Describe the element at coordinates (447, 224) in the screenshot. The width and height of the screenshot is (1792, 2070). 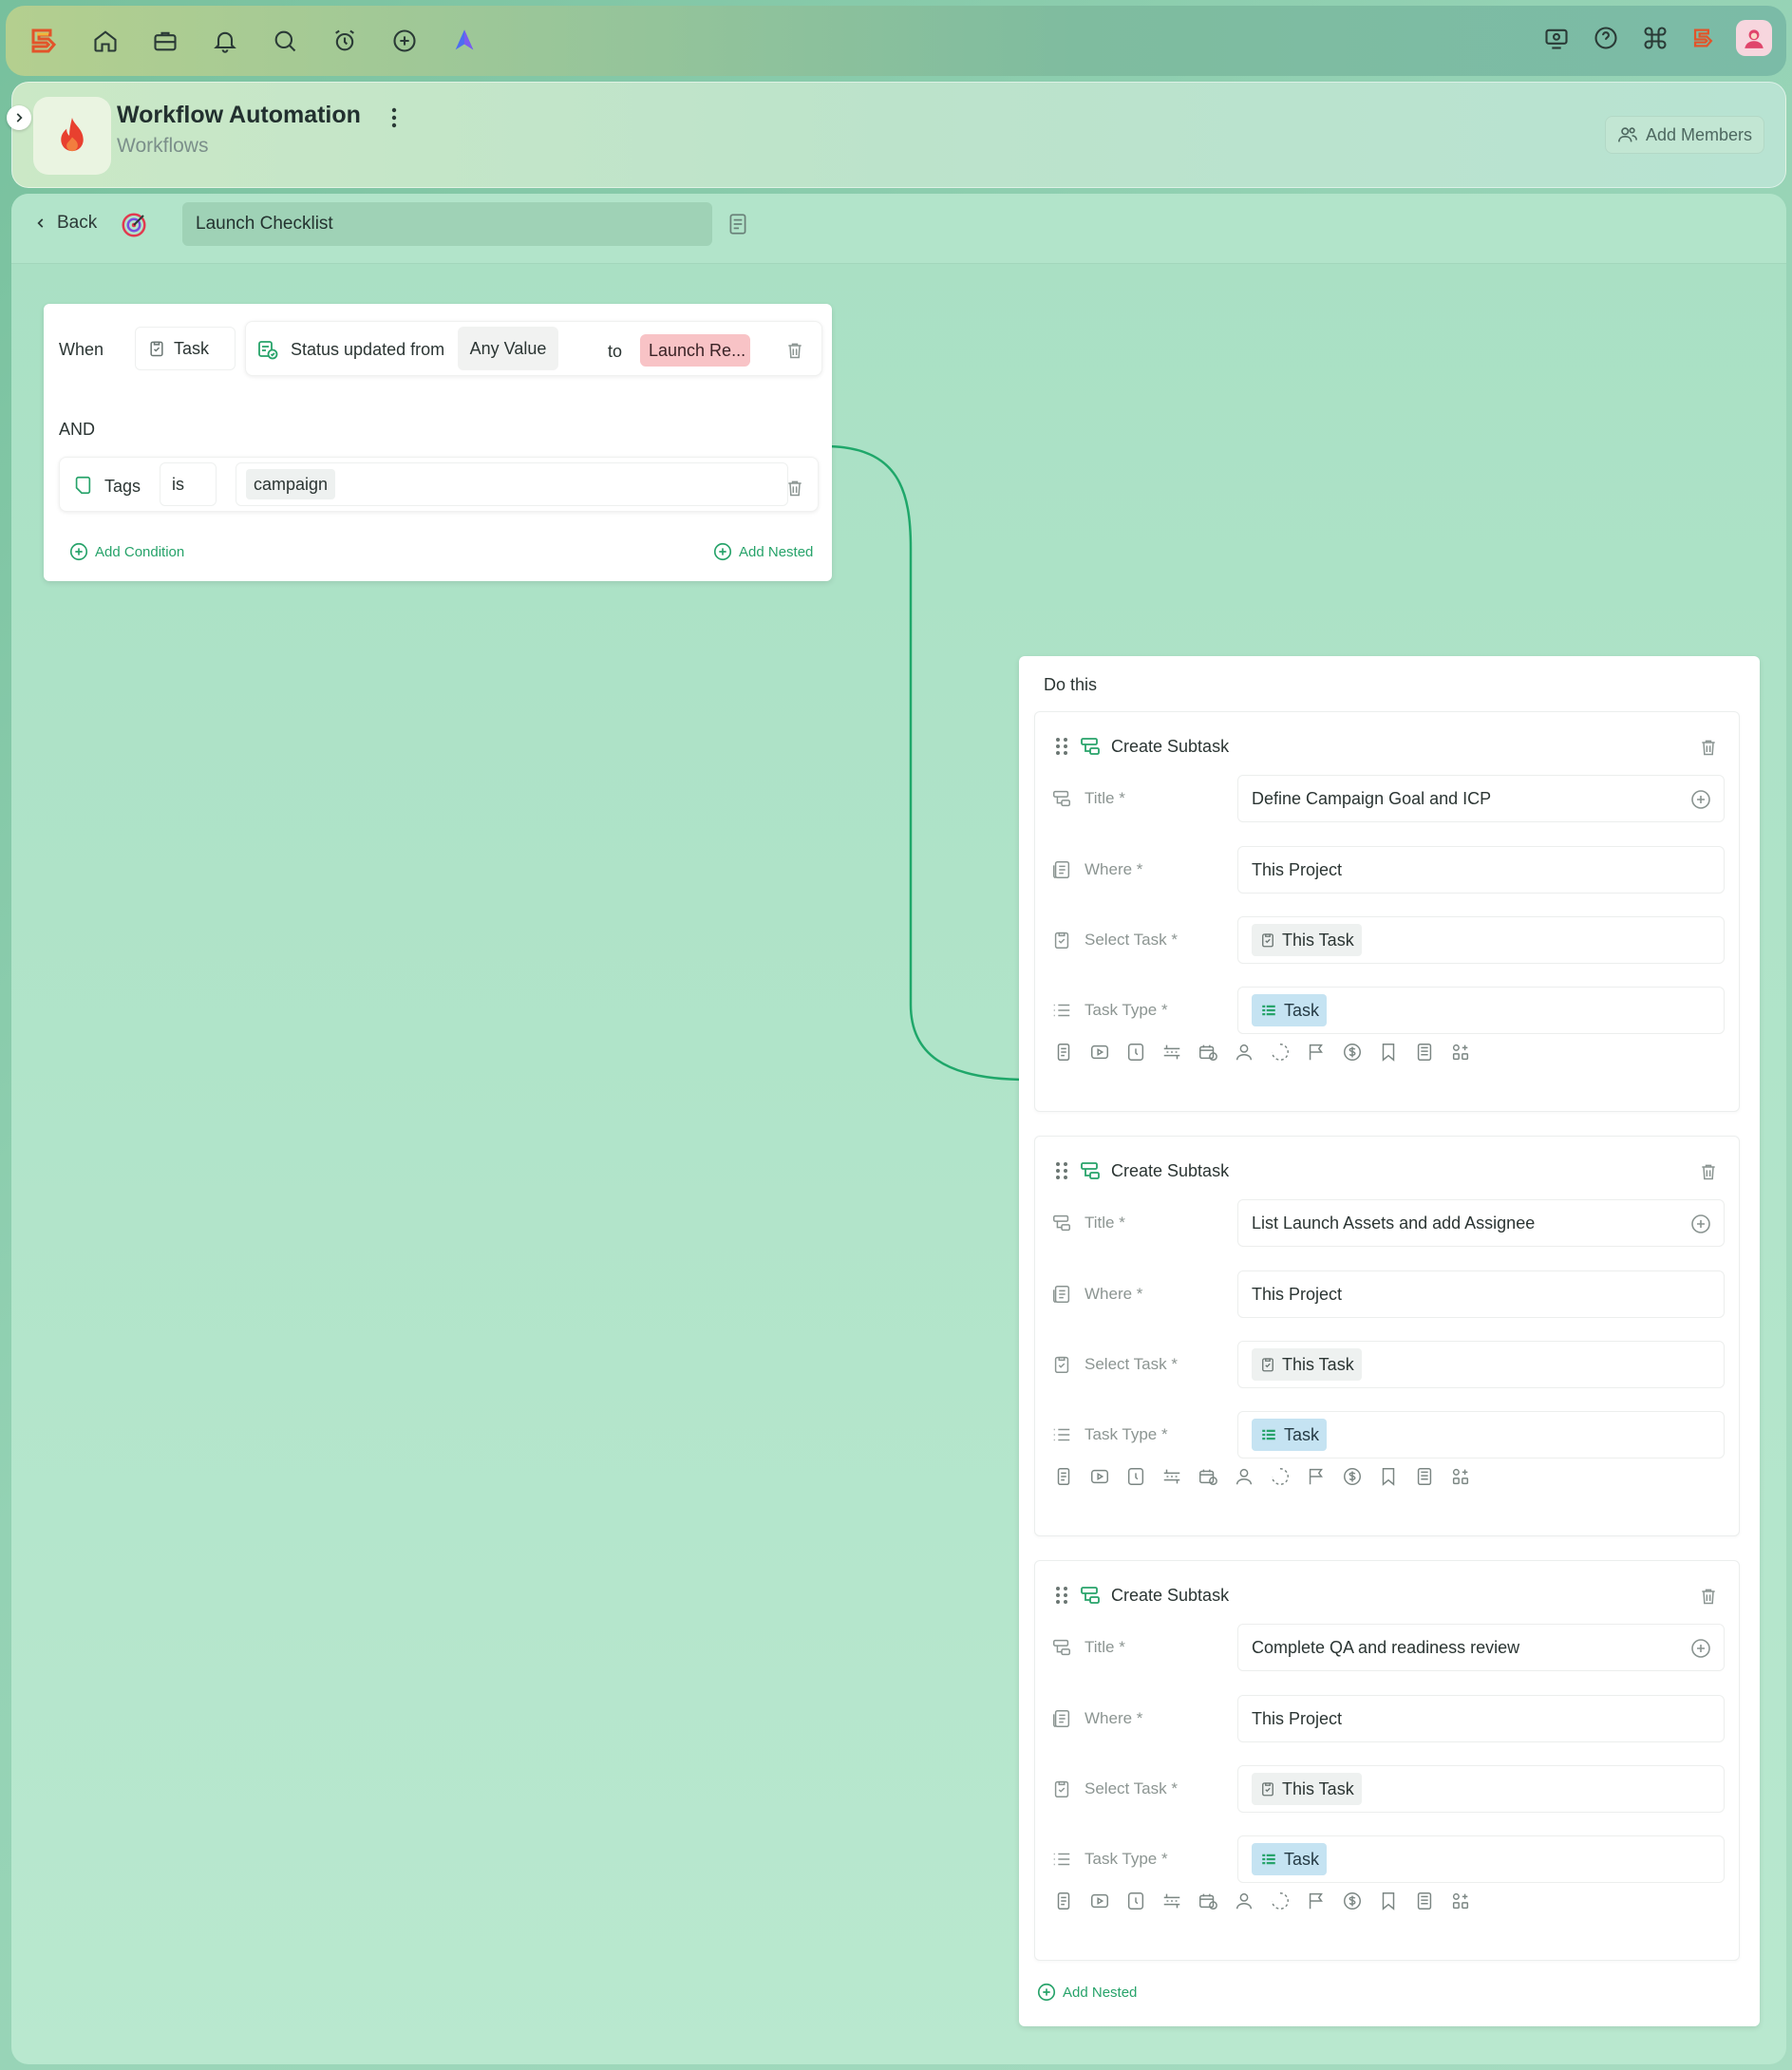
I see `workflow-name-input: Launch Checklist` at that location.